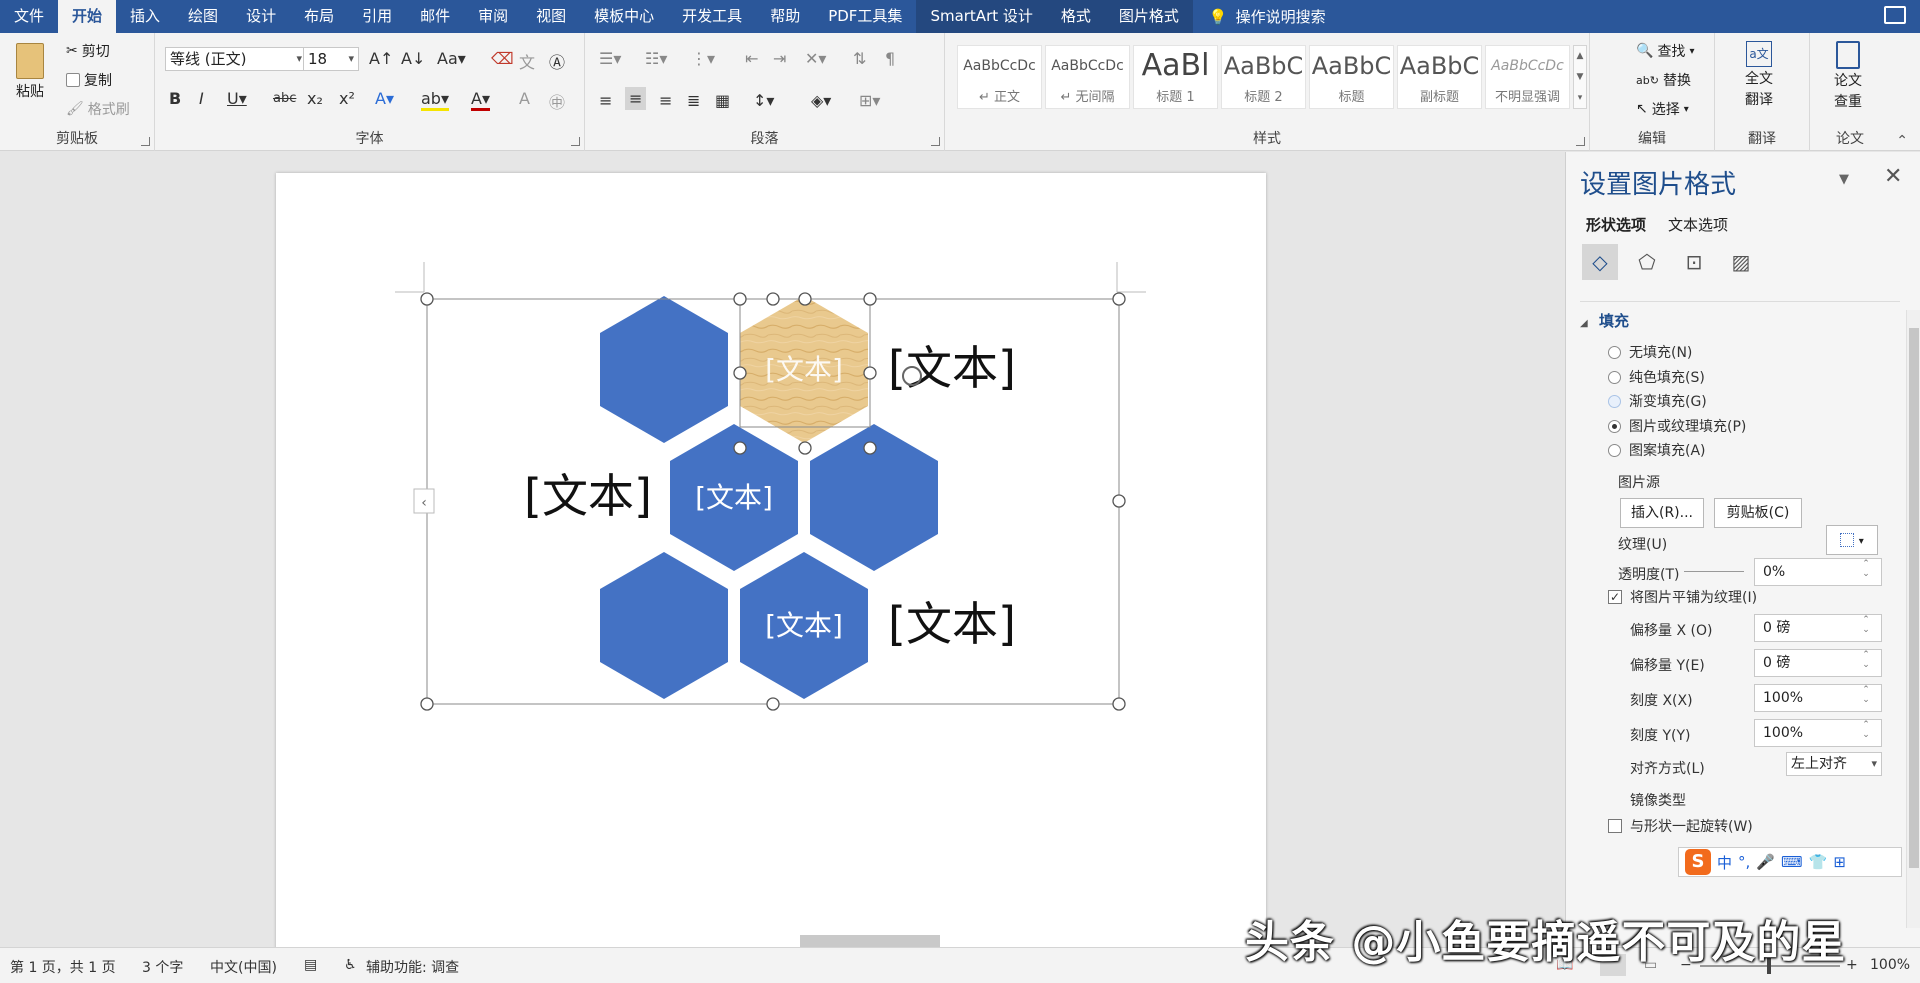 The image size is (1920, 983). Describe the element at coordinates (935, 141) in the screenshot. I see `paragraph-launcher-icon` at that location.